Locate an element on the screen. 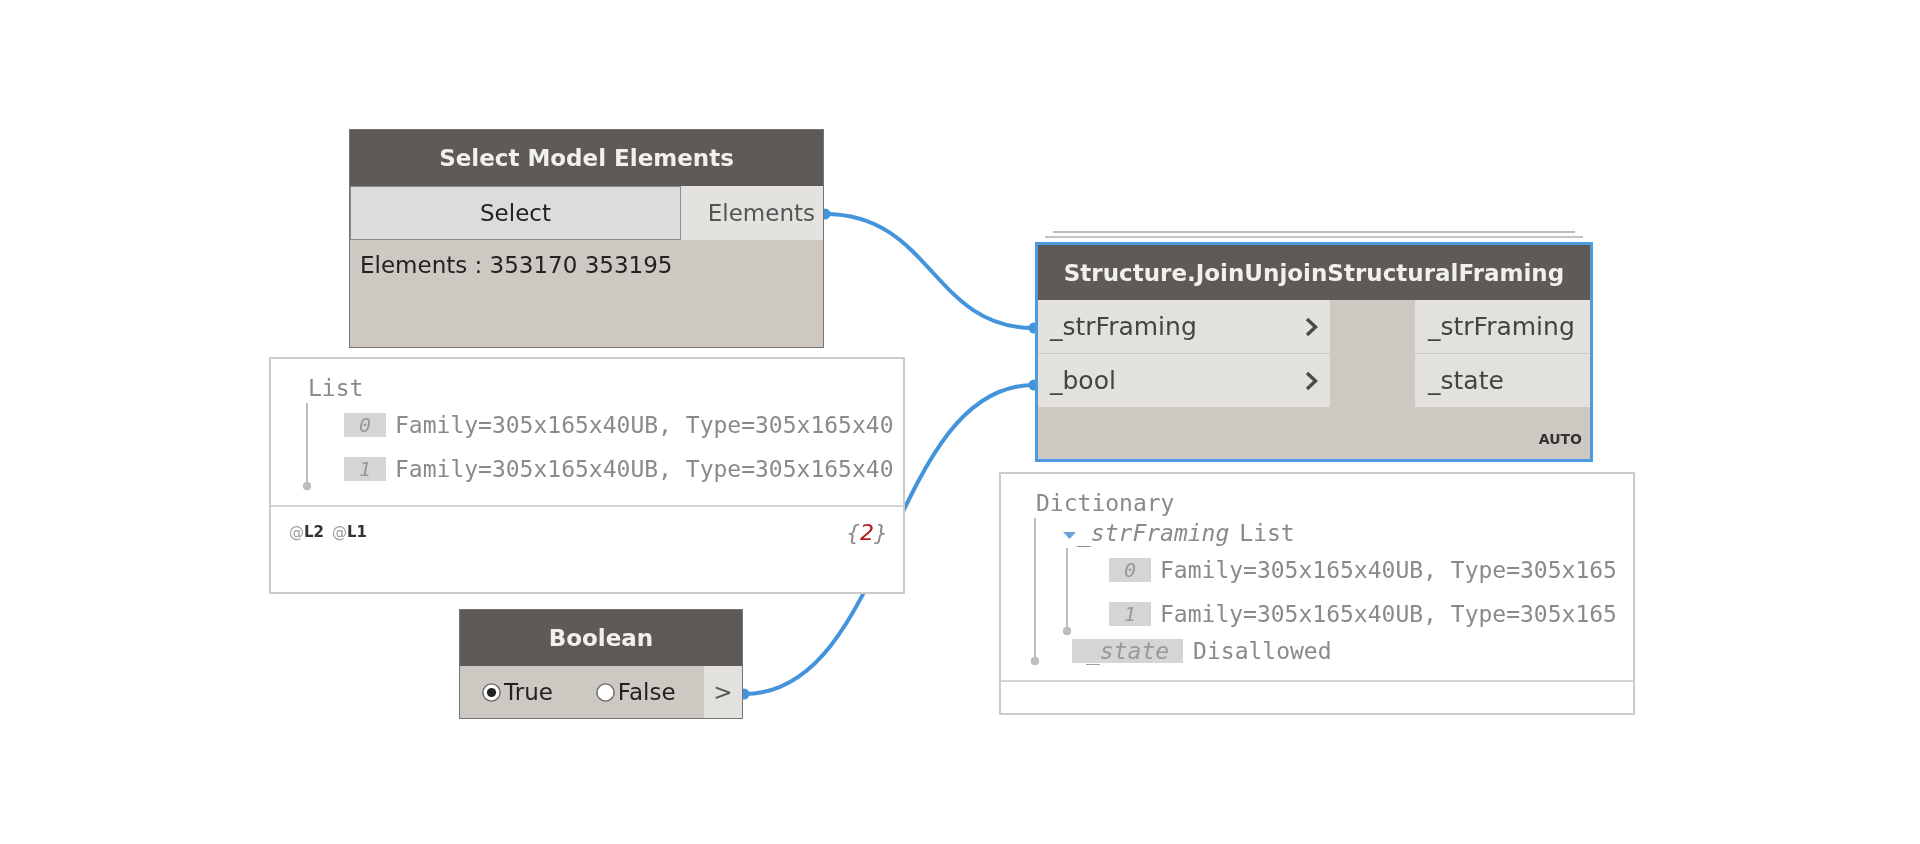 The width and height of the screenshot is (1920, 844). node-header: Boolean is located at coordinates (601, 638).